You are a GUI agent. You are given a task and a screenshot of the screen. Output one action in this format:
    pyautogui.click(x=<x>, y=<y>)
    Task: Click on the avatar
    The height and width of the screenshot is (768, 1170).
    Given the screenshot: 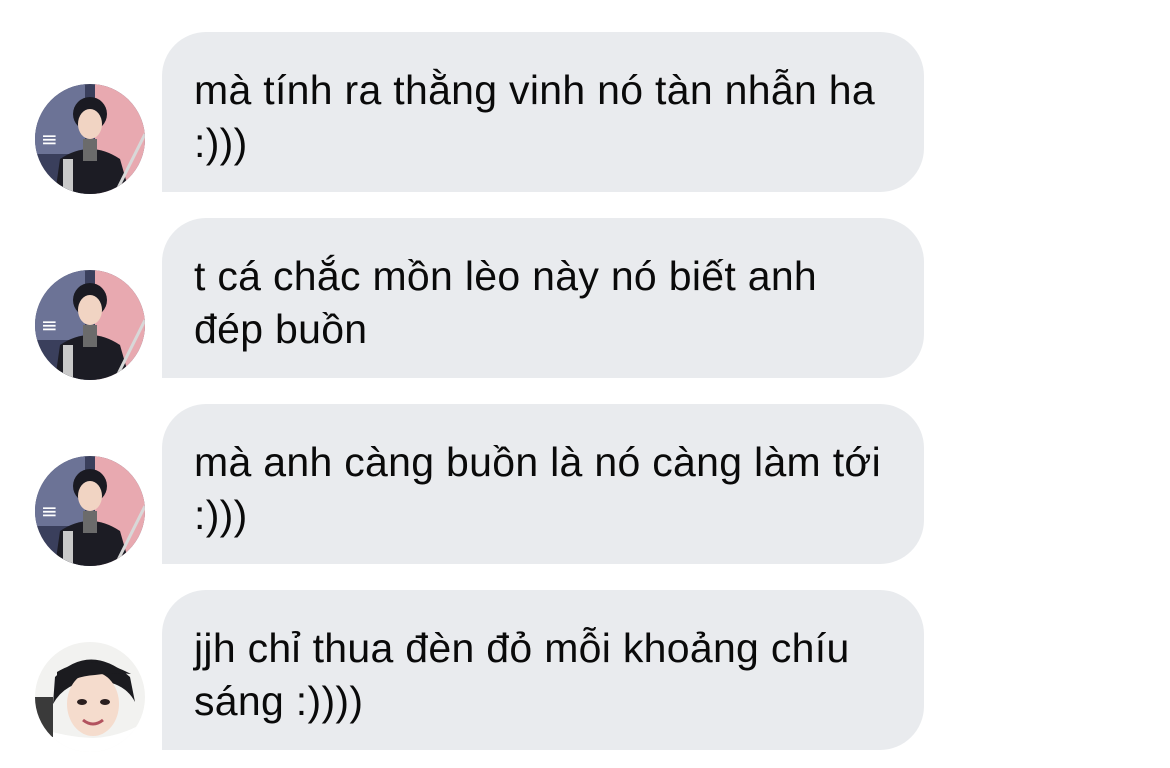 What is the action you would take?
    pyautogui.click(x=90, y=697)
    